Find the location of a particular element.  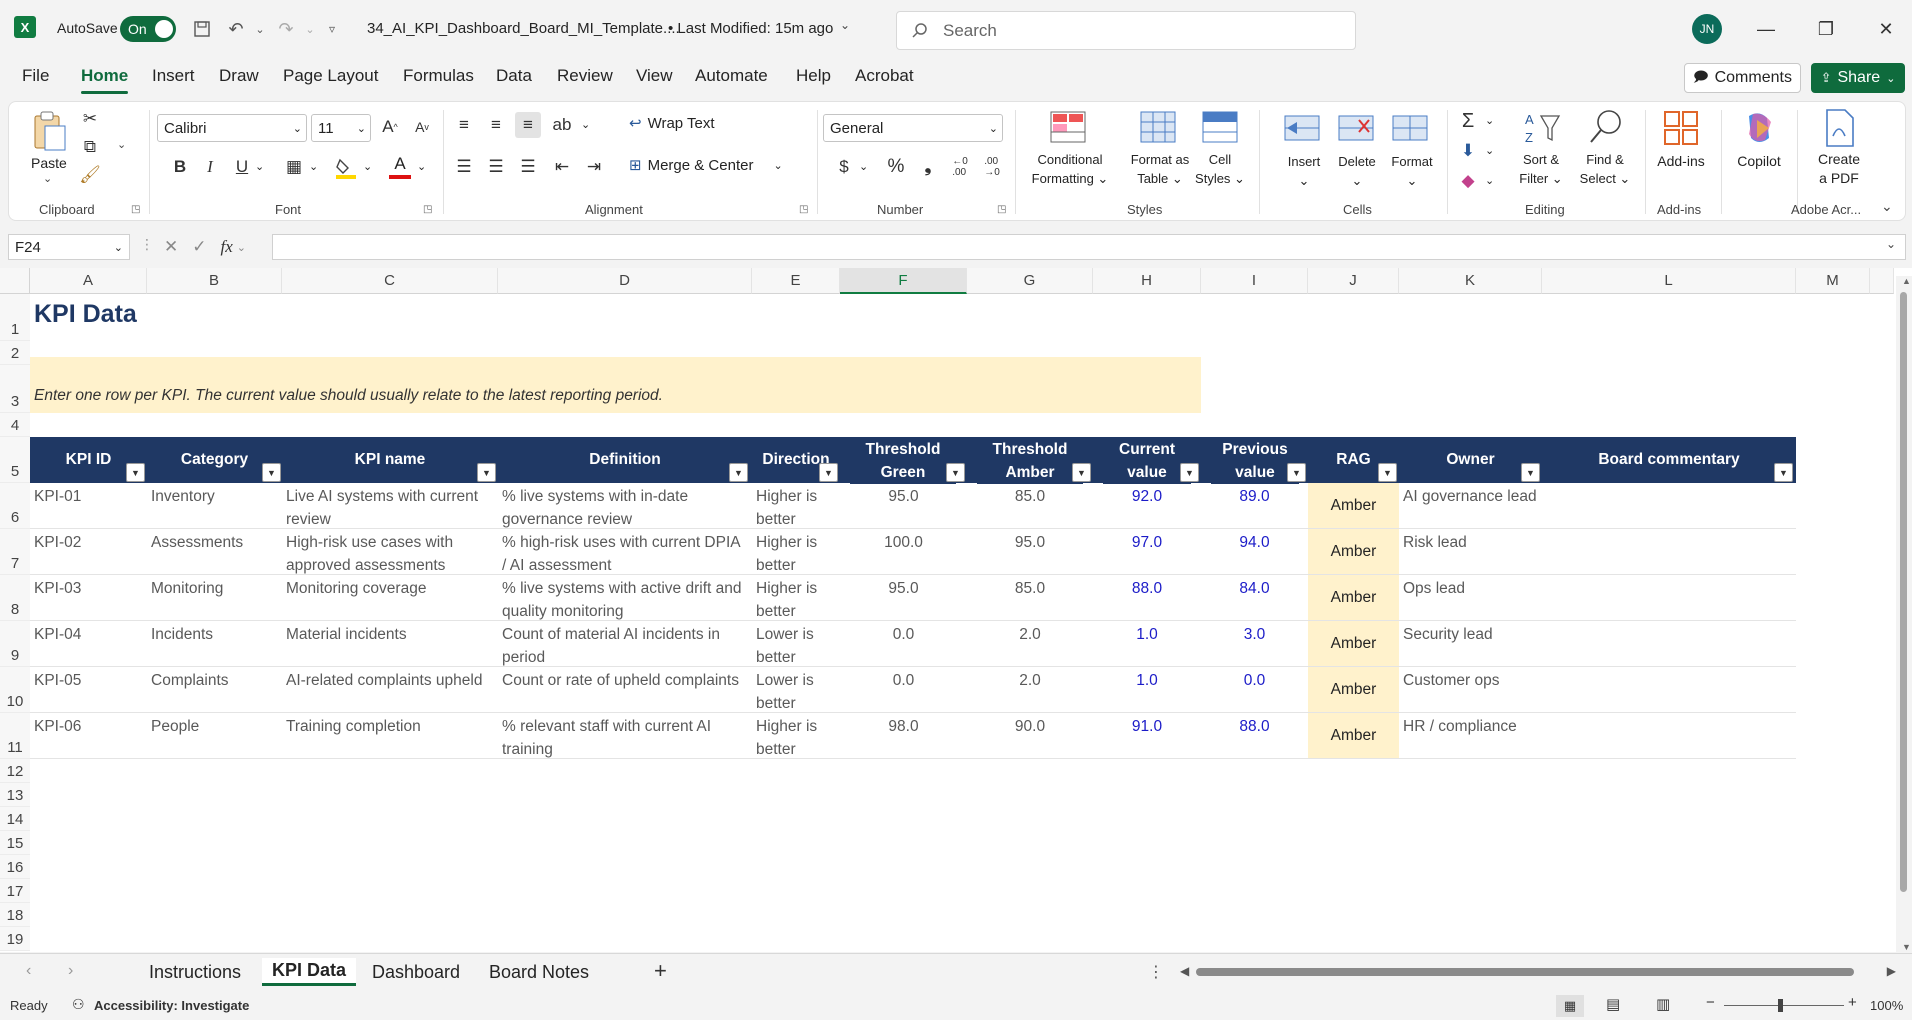

header-board-commentary: Board commentary is located at coordinates (1669, 459).